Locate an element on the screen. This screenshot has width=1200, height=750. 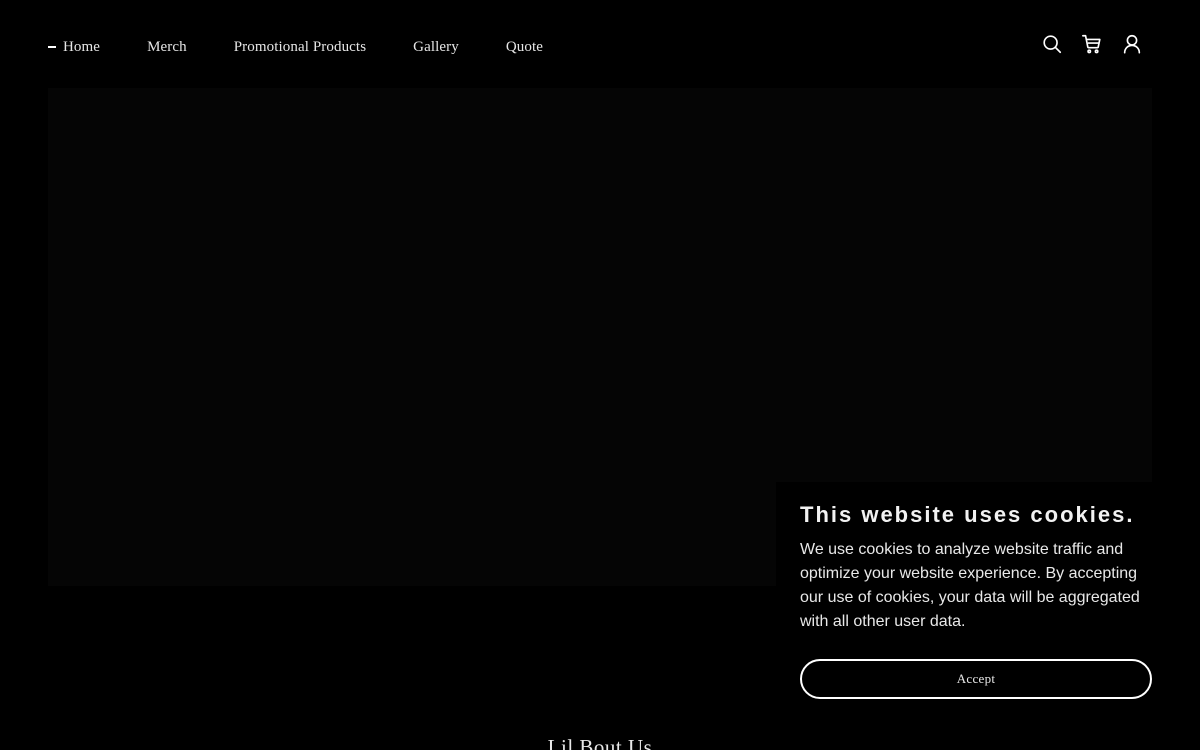
nav-item-label: Promotional Products is located at coordinates (300, 46).